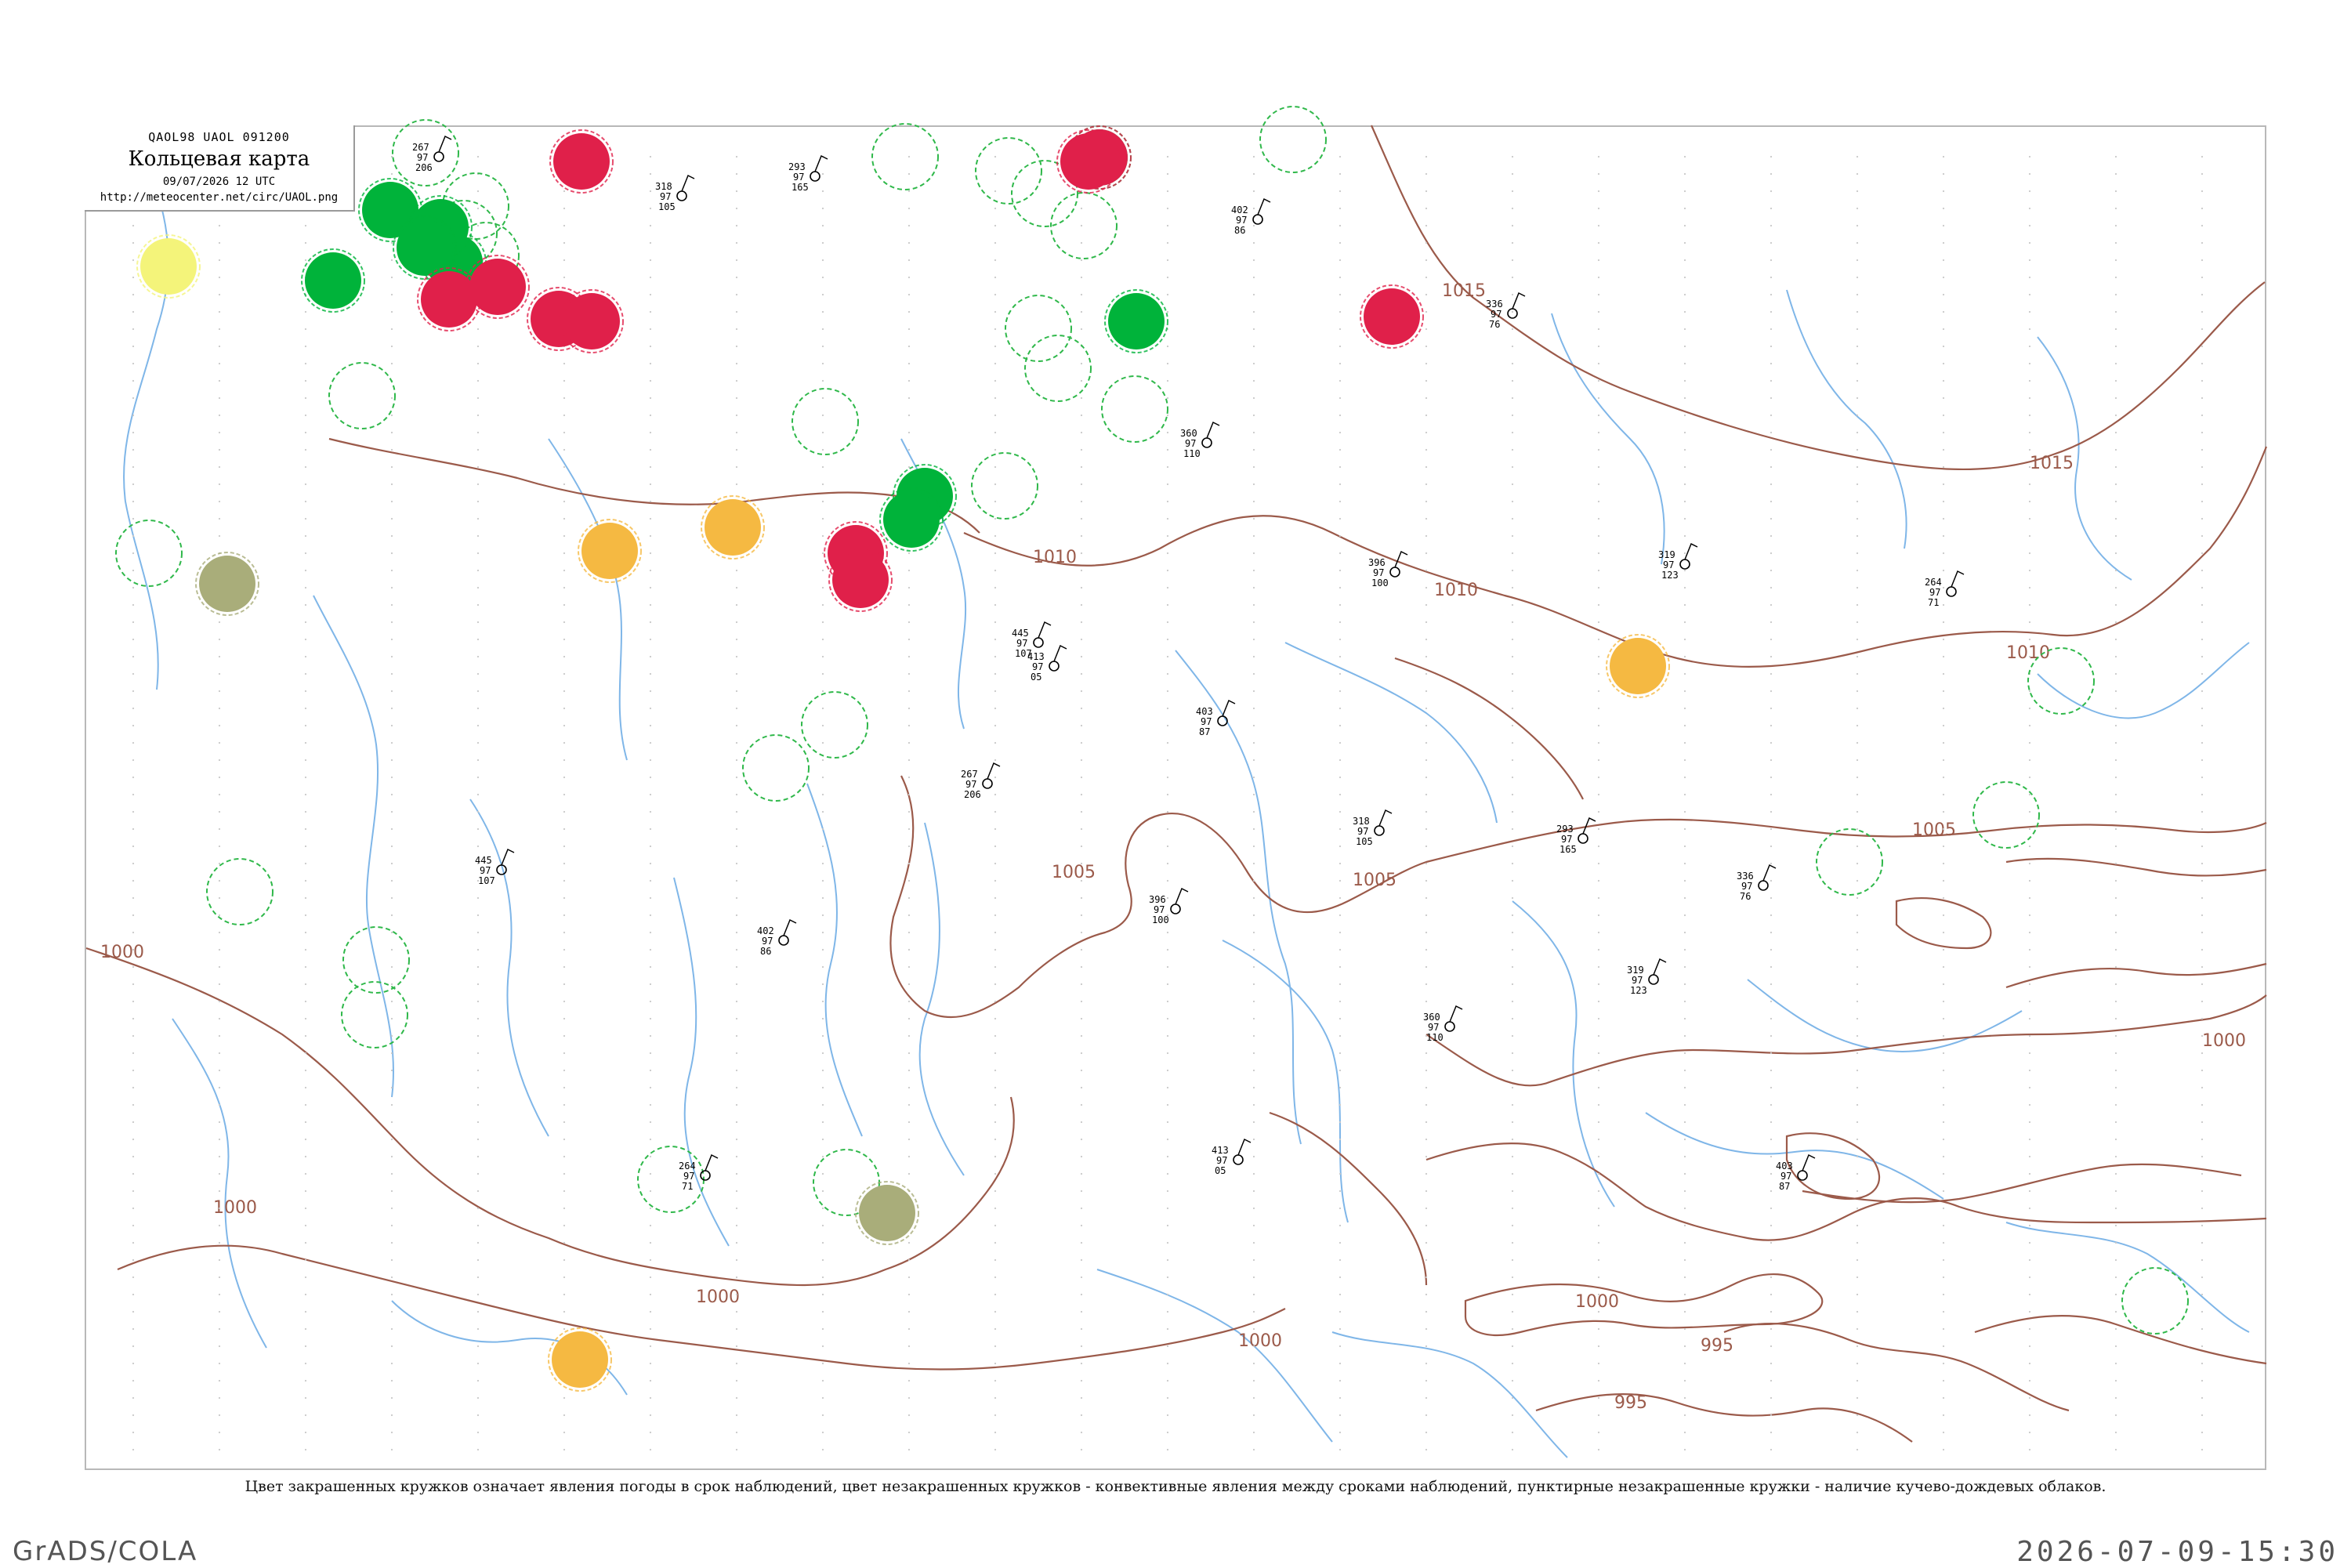 The image size is (2351, 1568). I want to click on station-value: 05, so click(1036, 677).